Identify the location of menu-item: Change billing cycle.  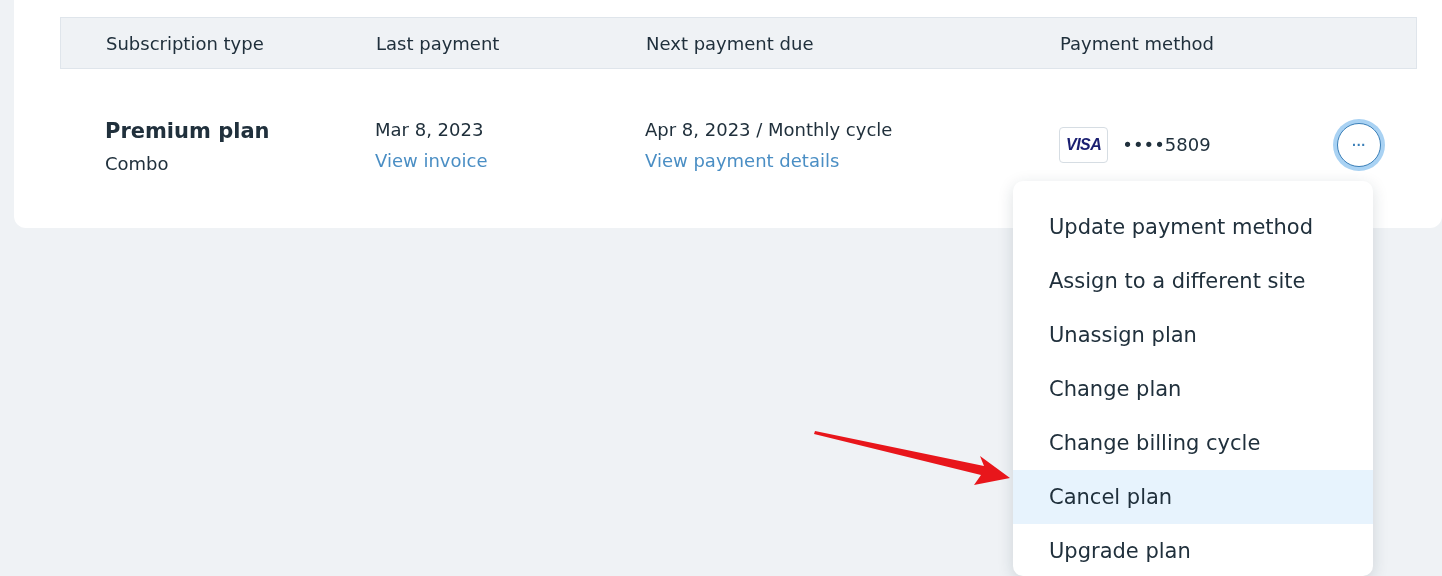
(1193, 443).